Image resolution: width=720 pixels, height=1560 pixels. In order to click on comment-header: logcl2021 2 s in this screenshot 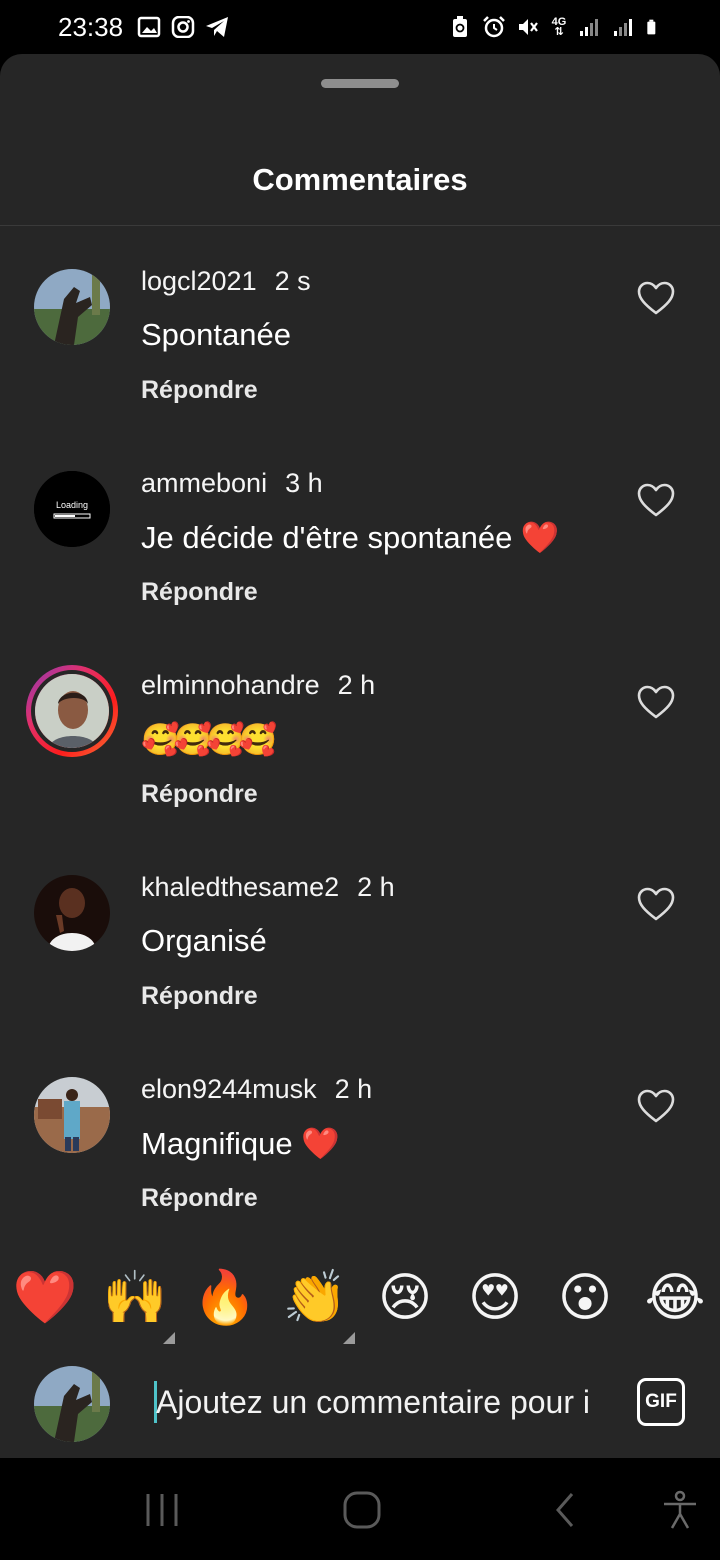, I will do `click(226, 281)`.